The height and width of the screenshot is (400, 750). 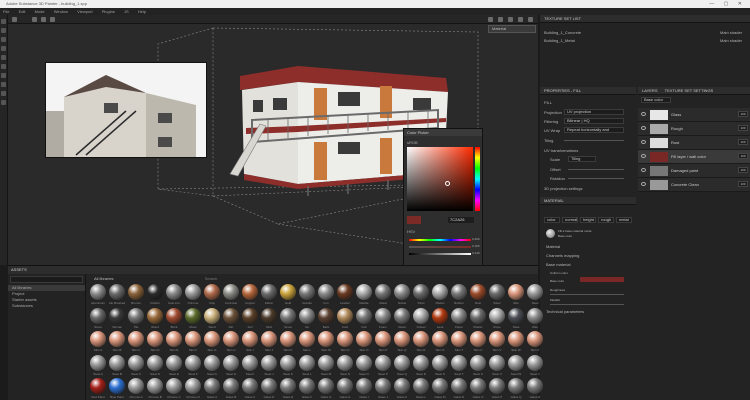 What do you see at coordinates (231, 294) in the screenshot?
I see `material-thumbnail: Concrete` at bounding box center [231, 294].